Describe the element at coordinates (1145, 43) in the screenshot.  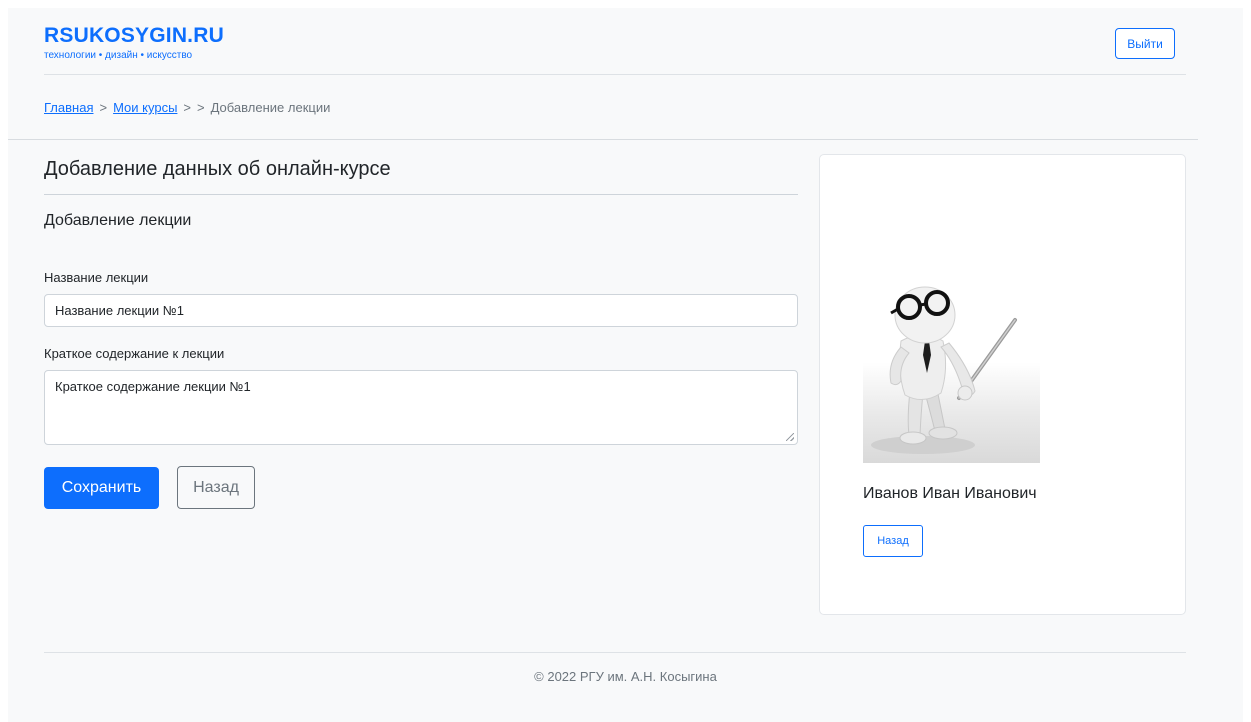
I see `logout-button: Выйти` at that location.